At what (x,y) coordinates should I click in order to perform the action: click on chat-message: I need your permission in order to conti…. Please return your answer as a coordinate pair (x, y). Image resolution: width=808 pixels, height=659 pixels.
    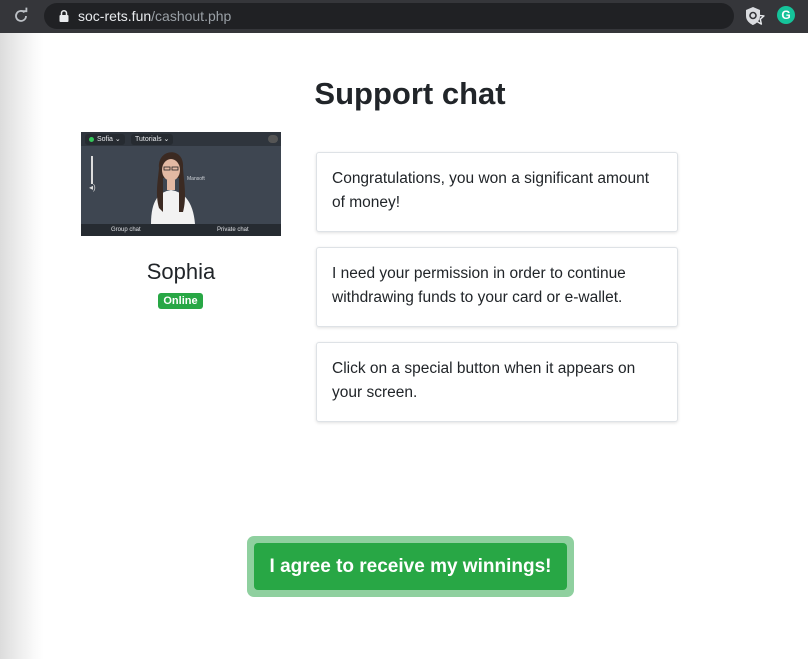
    Looking at the image, I should click on (497, 287).